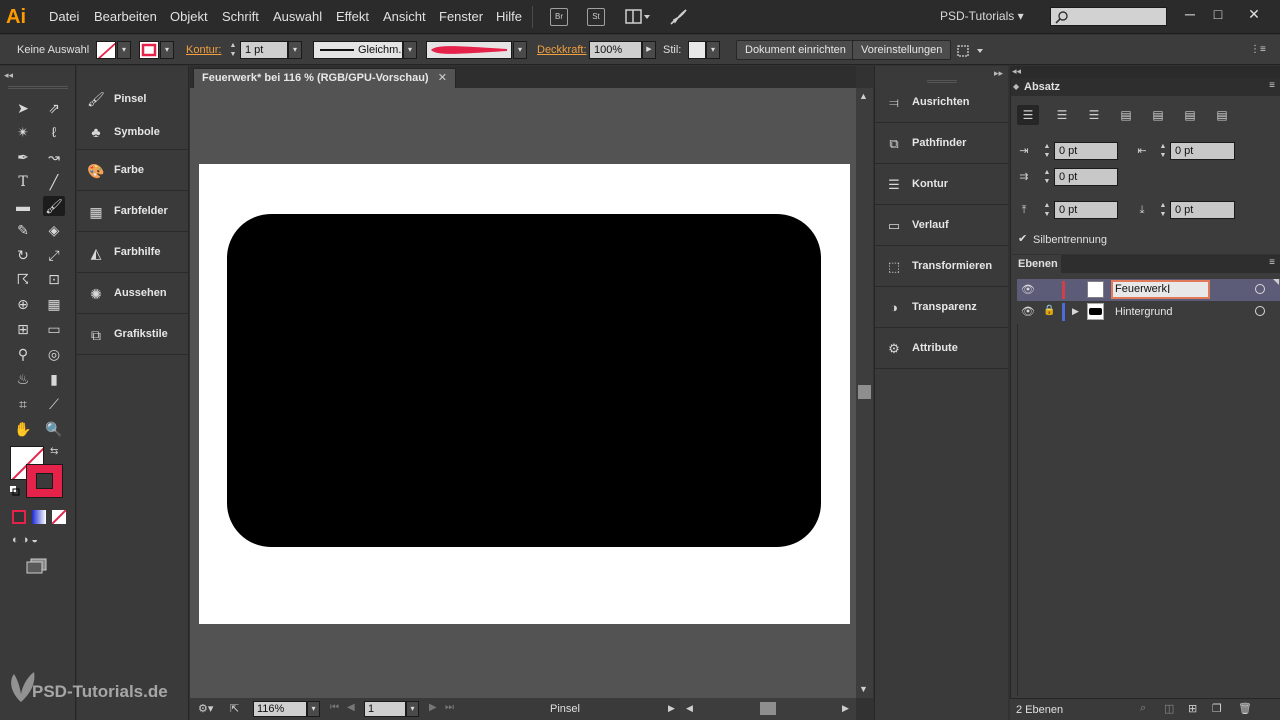 Image resolution: width=1280 pixels, height=720 pixels. What do you see at coordinates (358, 50) in the screenshot?
I see `stroke-style-field: Gleichm.` at bounding box center [358, 50].